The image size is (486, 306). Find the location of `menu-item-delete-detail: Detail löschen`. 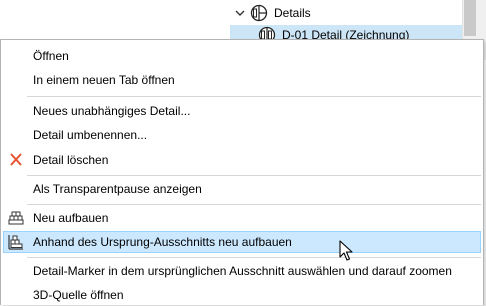

menu-item-delete-detail: Detail löschen is located at coordinates (242, 160).